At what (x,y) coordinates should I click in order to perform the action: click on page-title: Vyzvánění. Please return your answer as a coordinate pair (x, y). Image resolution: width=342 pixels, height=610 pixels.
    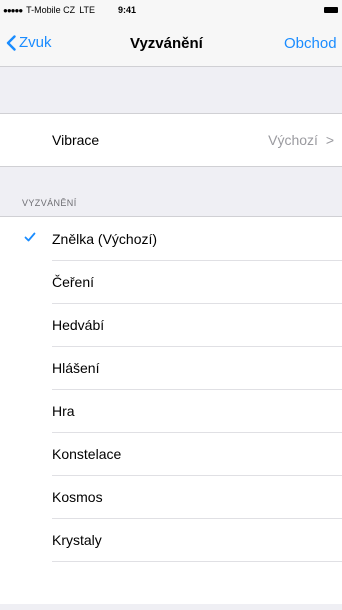
    Looking at the image, I should click on (166, 43).